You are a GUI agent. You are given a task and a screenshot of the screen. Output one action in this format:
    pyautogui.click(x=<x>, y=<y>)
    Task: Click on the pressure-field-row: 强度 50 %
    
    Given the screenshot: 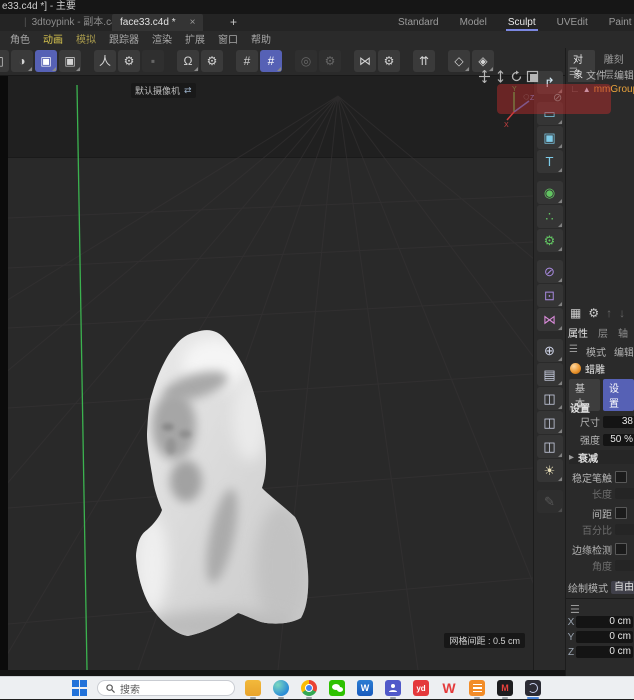 What is the action you would take?
    pyautogui.click(x=607, y=440)
    